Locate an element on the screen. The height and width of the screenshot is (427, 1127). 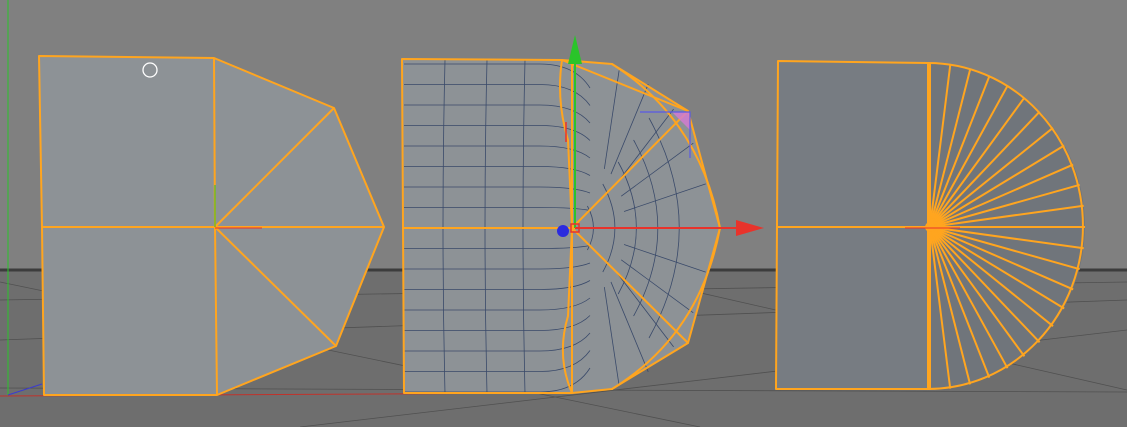
object-3-faces is located at coordinates (852, 225).